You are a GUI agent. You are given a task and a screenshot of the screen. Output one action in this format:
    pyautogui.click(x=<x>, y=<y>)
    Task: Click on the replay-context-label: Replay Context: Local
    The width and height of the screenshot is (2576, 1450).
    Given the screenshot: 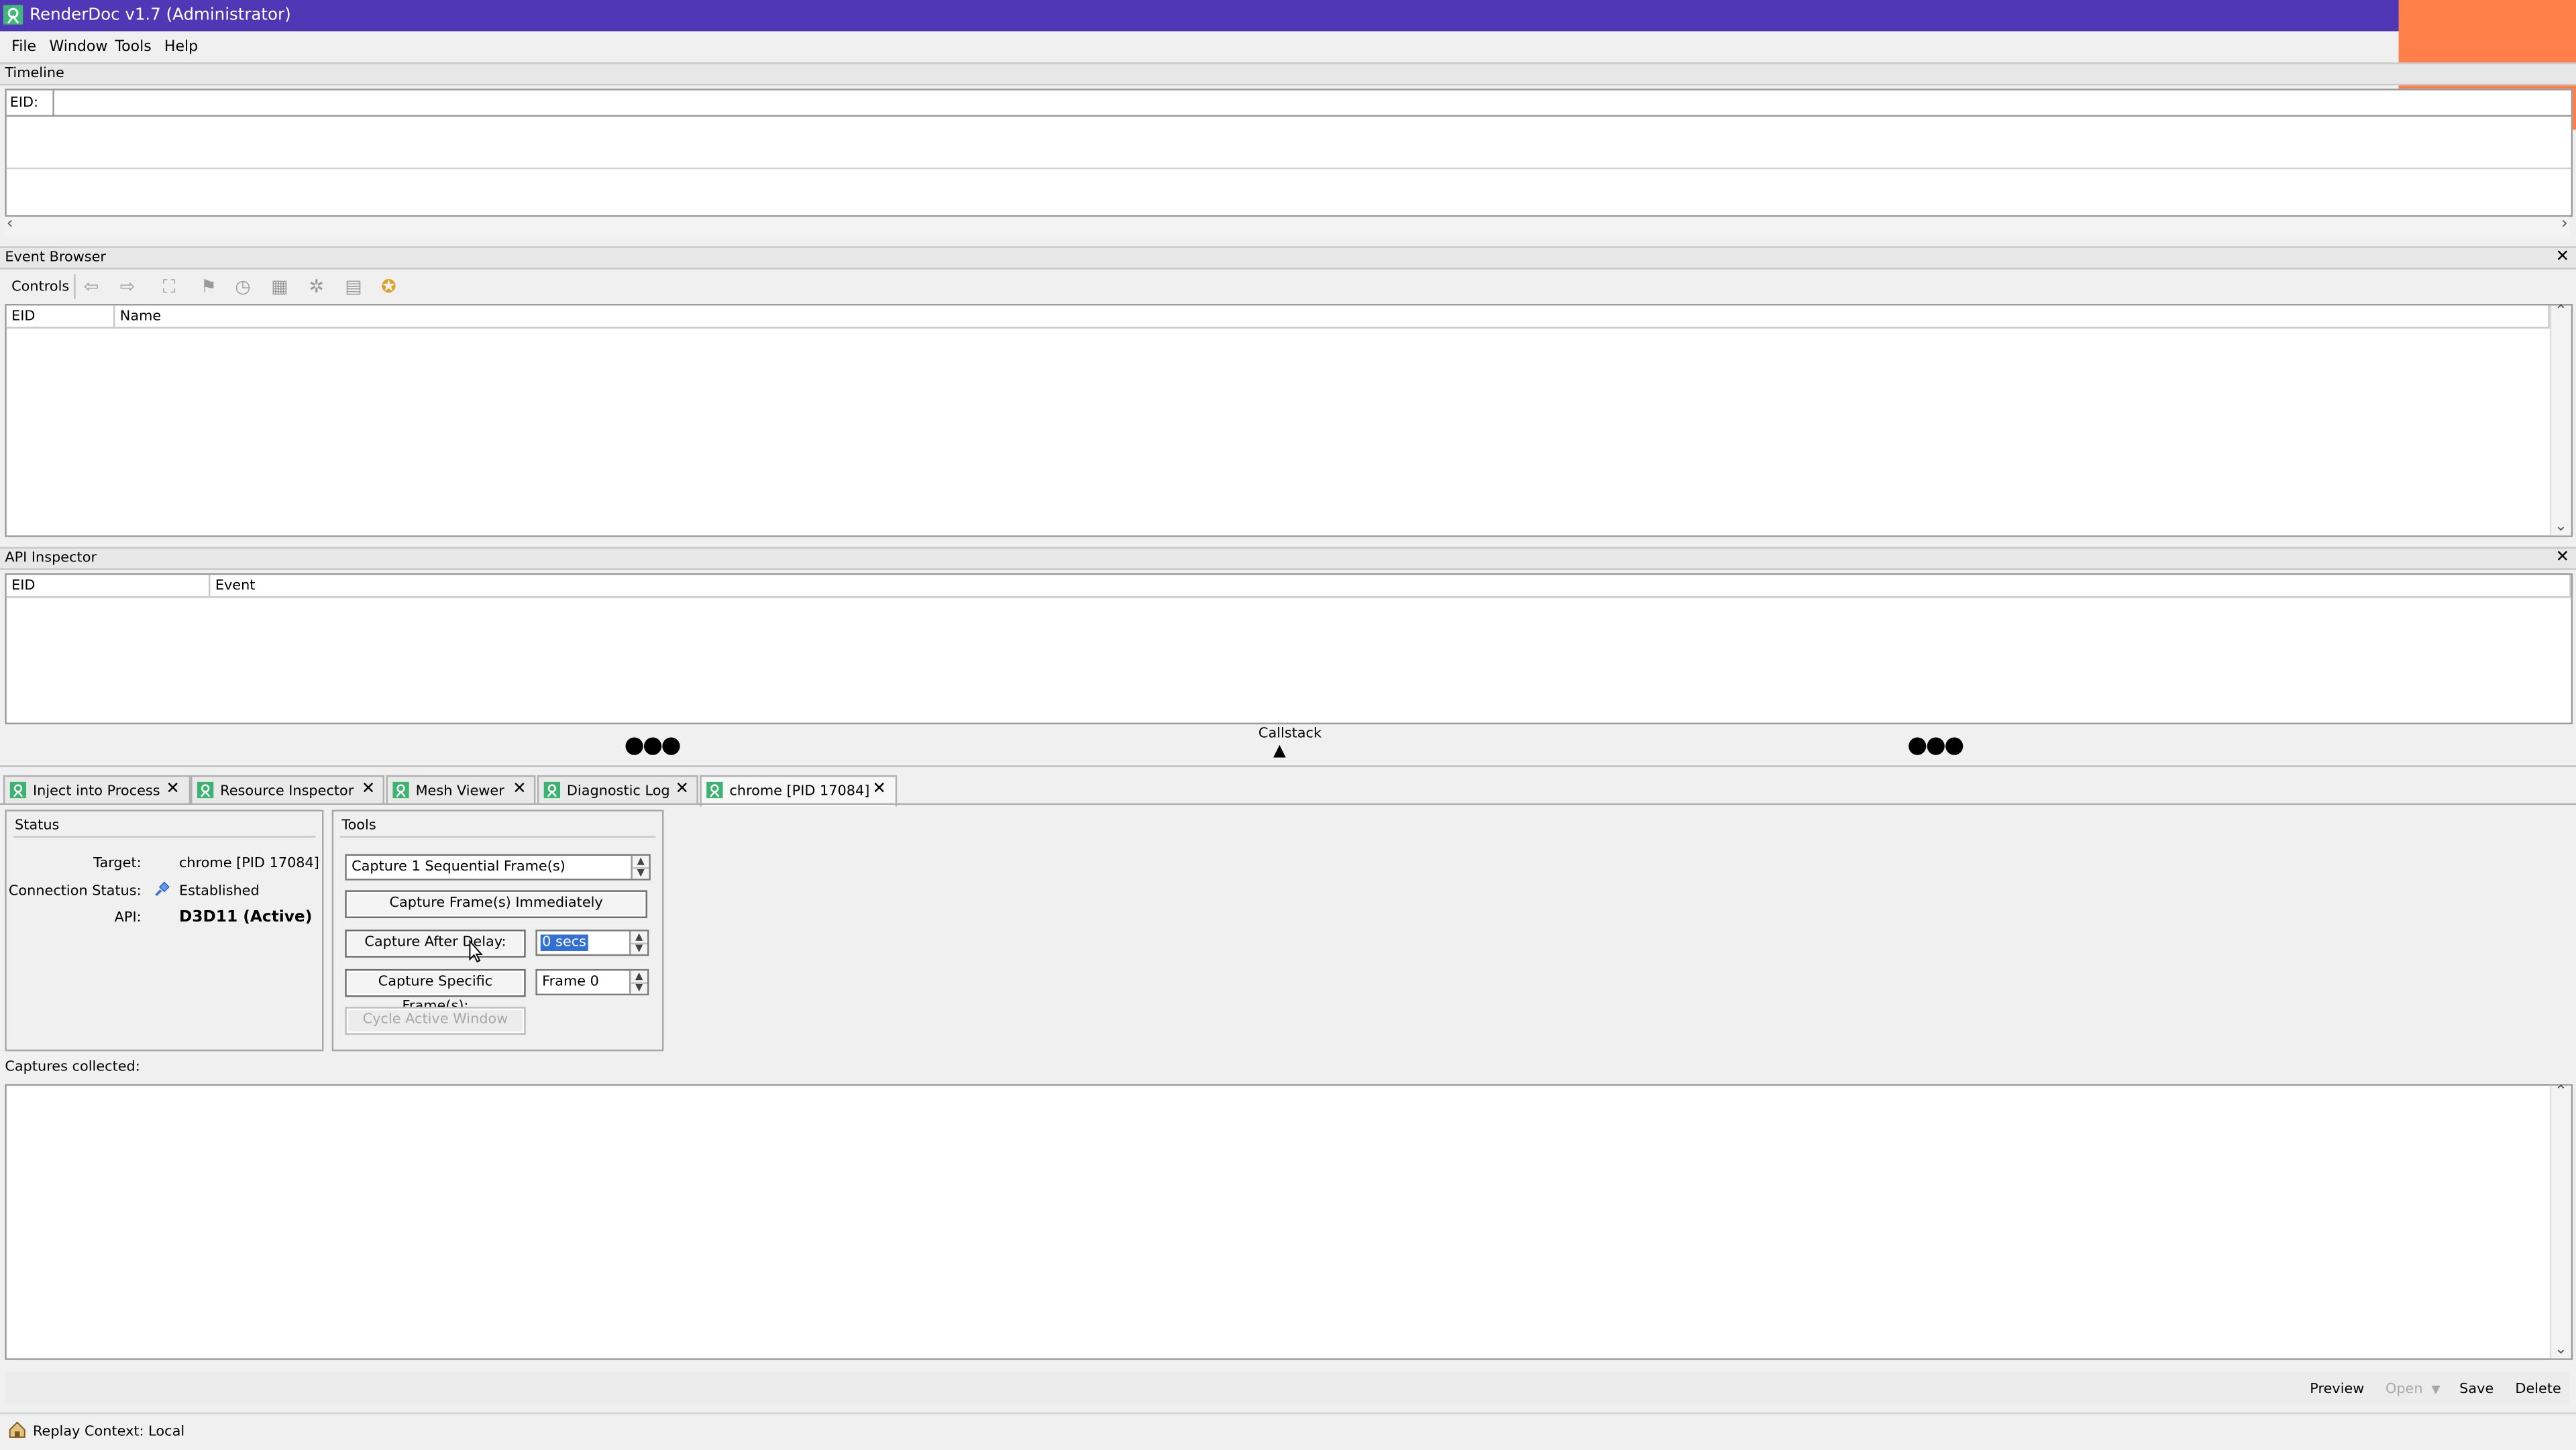 What is the action you would take?
    pyautogui.click(x=108, y=1432)
    